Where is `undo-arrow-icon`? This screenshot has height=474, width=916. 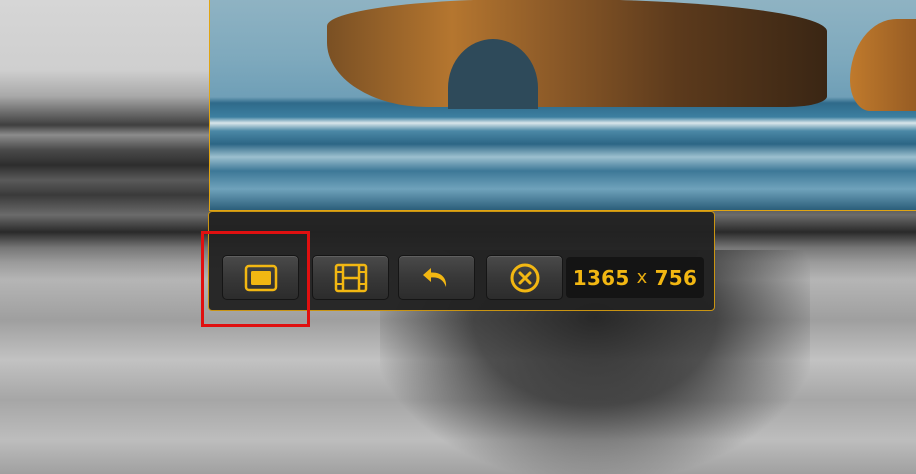
undo-arrow-icon is located at coordinates (437, 278).